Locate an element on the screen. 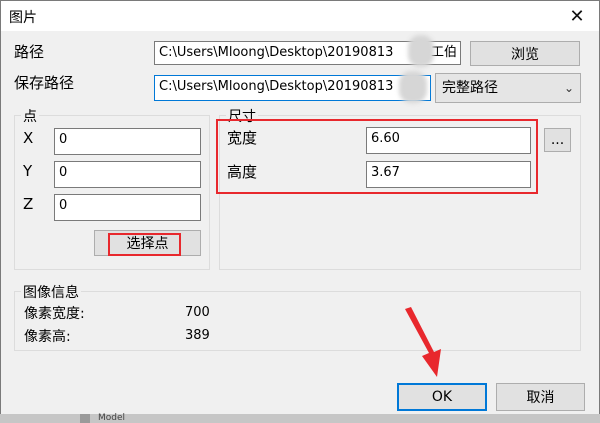  z-label: Z is located at coordinates (28, 204).